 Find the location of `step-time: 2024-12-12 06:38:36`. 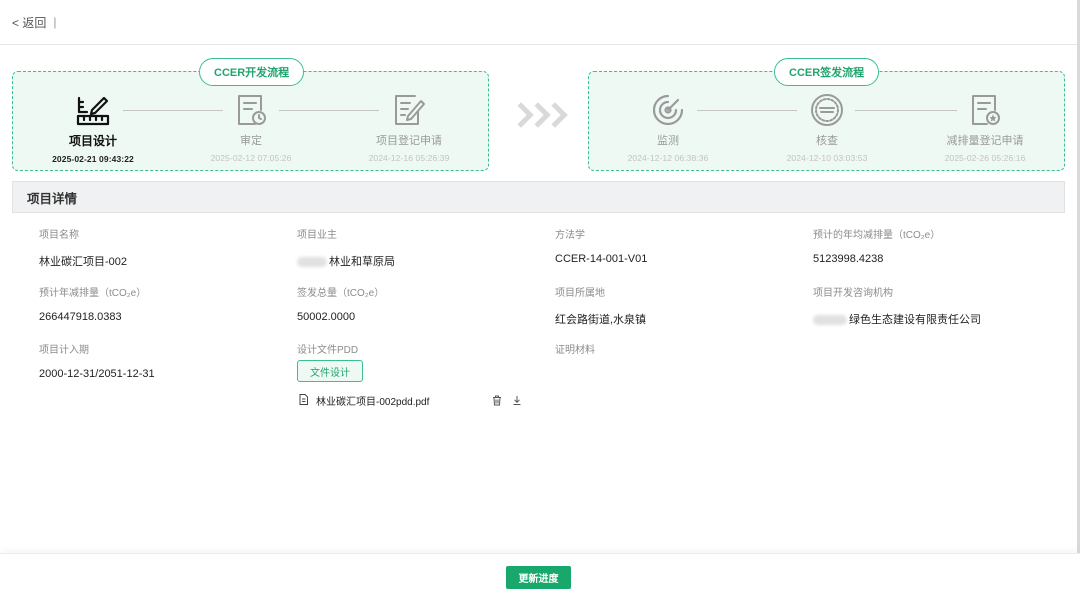

step-time: 2024-12-12 06:38:36 is located at coordinates (668, 158).